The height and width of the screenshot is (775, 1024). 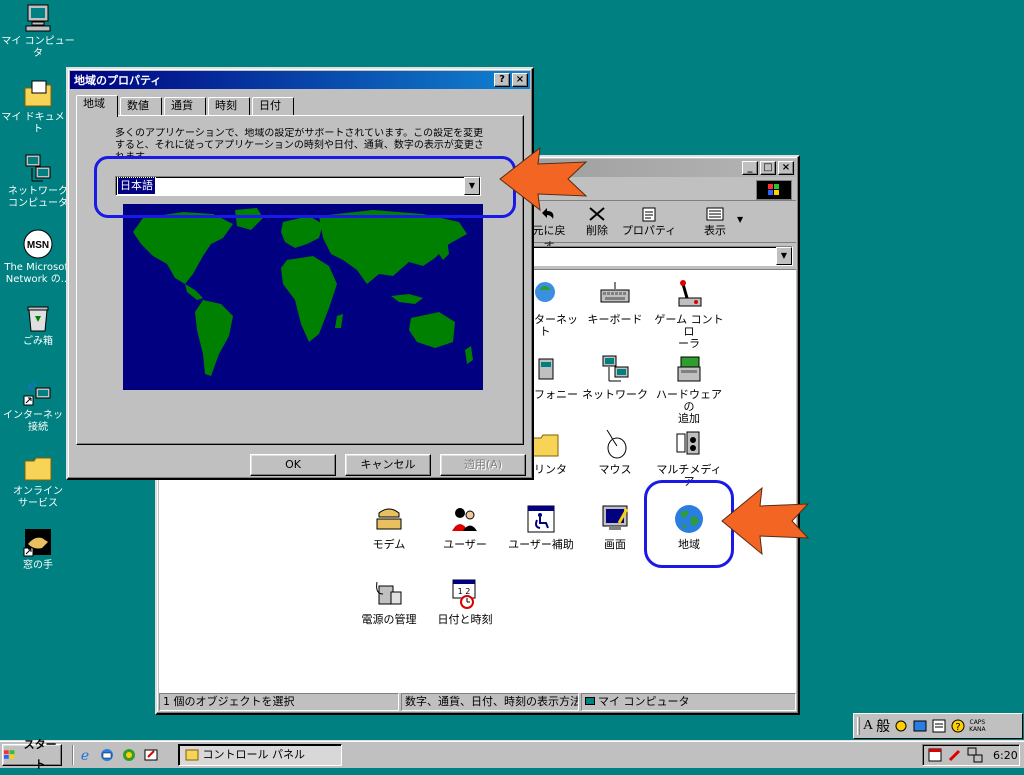 I want to click on start-button: スタート, so click(x=32, y=754).